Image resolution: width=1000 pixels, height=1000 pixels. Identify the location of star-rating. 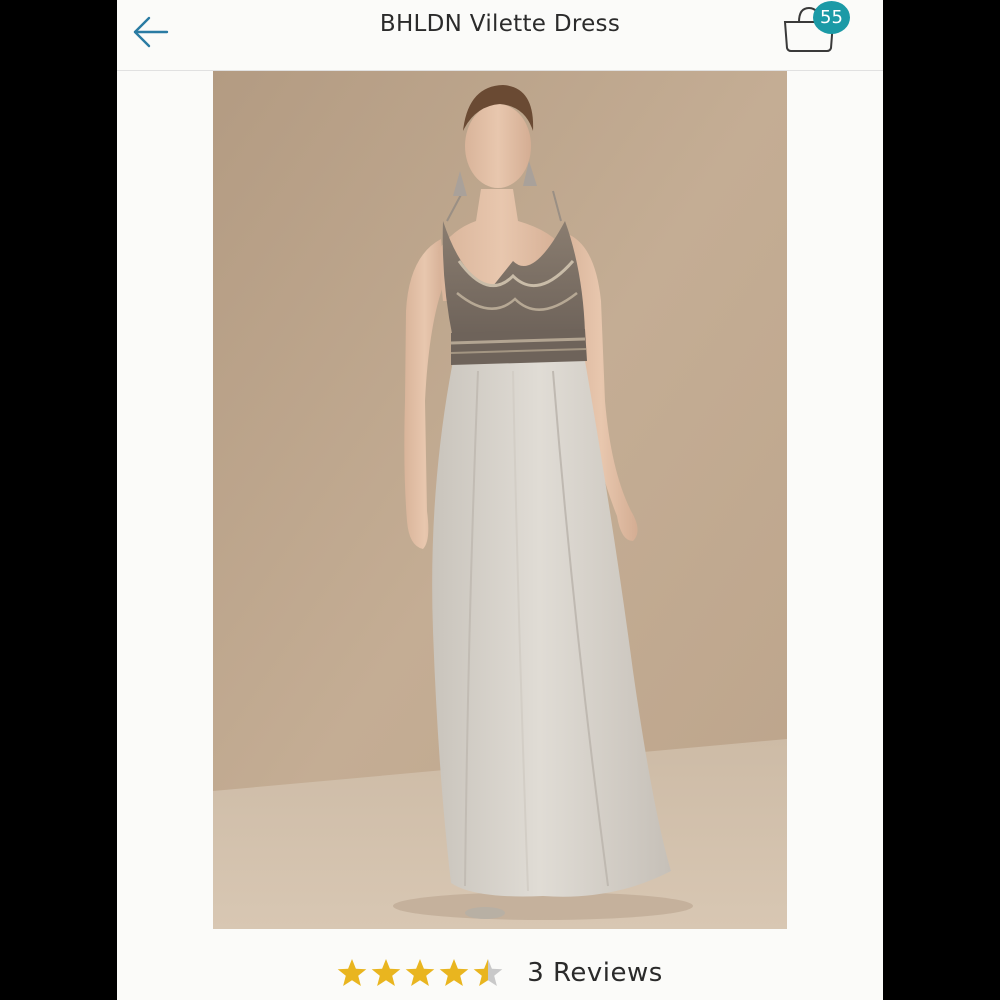
(420, 973).